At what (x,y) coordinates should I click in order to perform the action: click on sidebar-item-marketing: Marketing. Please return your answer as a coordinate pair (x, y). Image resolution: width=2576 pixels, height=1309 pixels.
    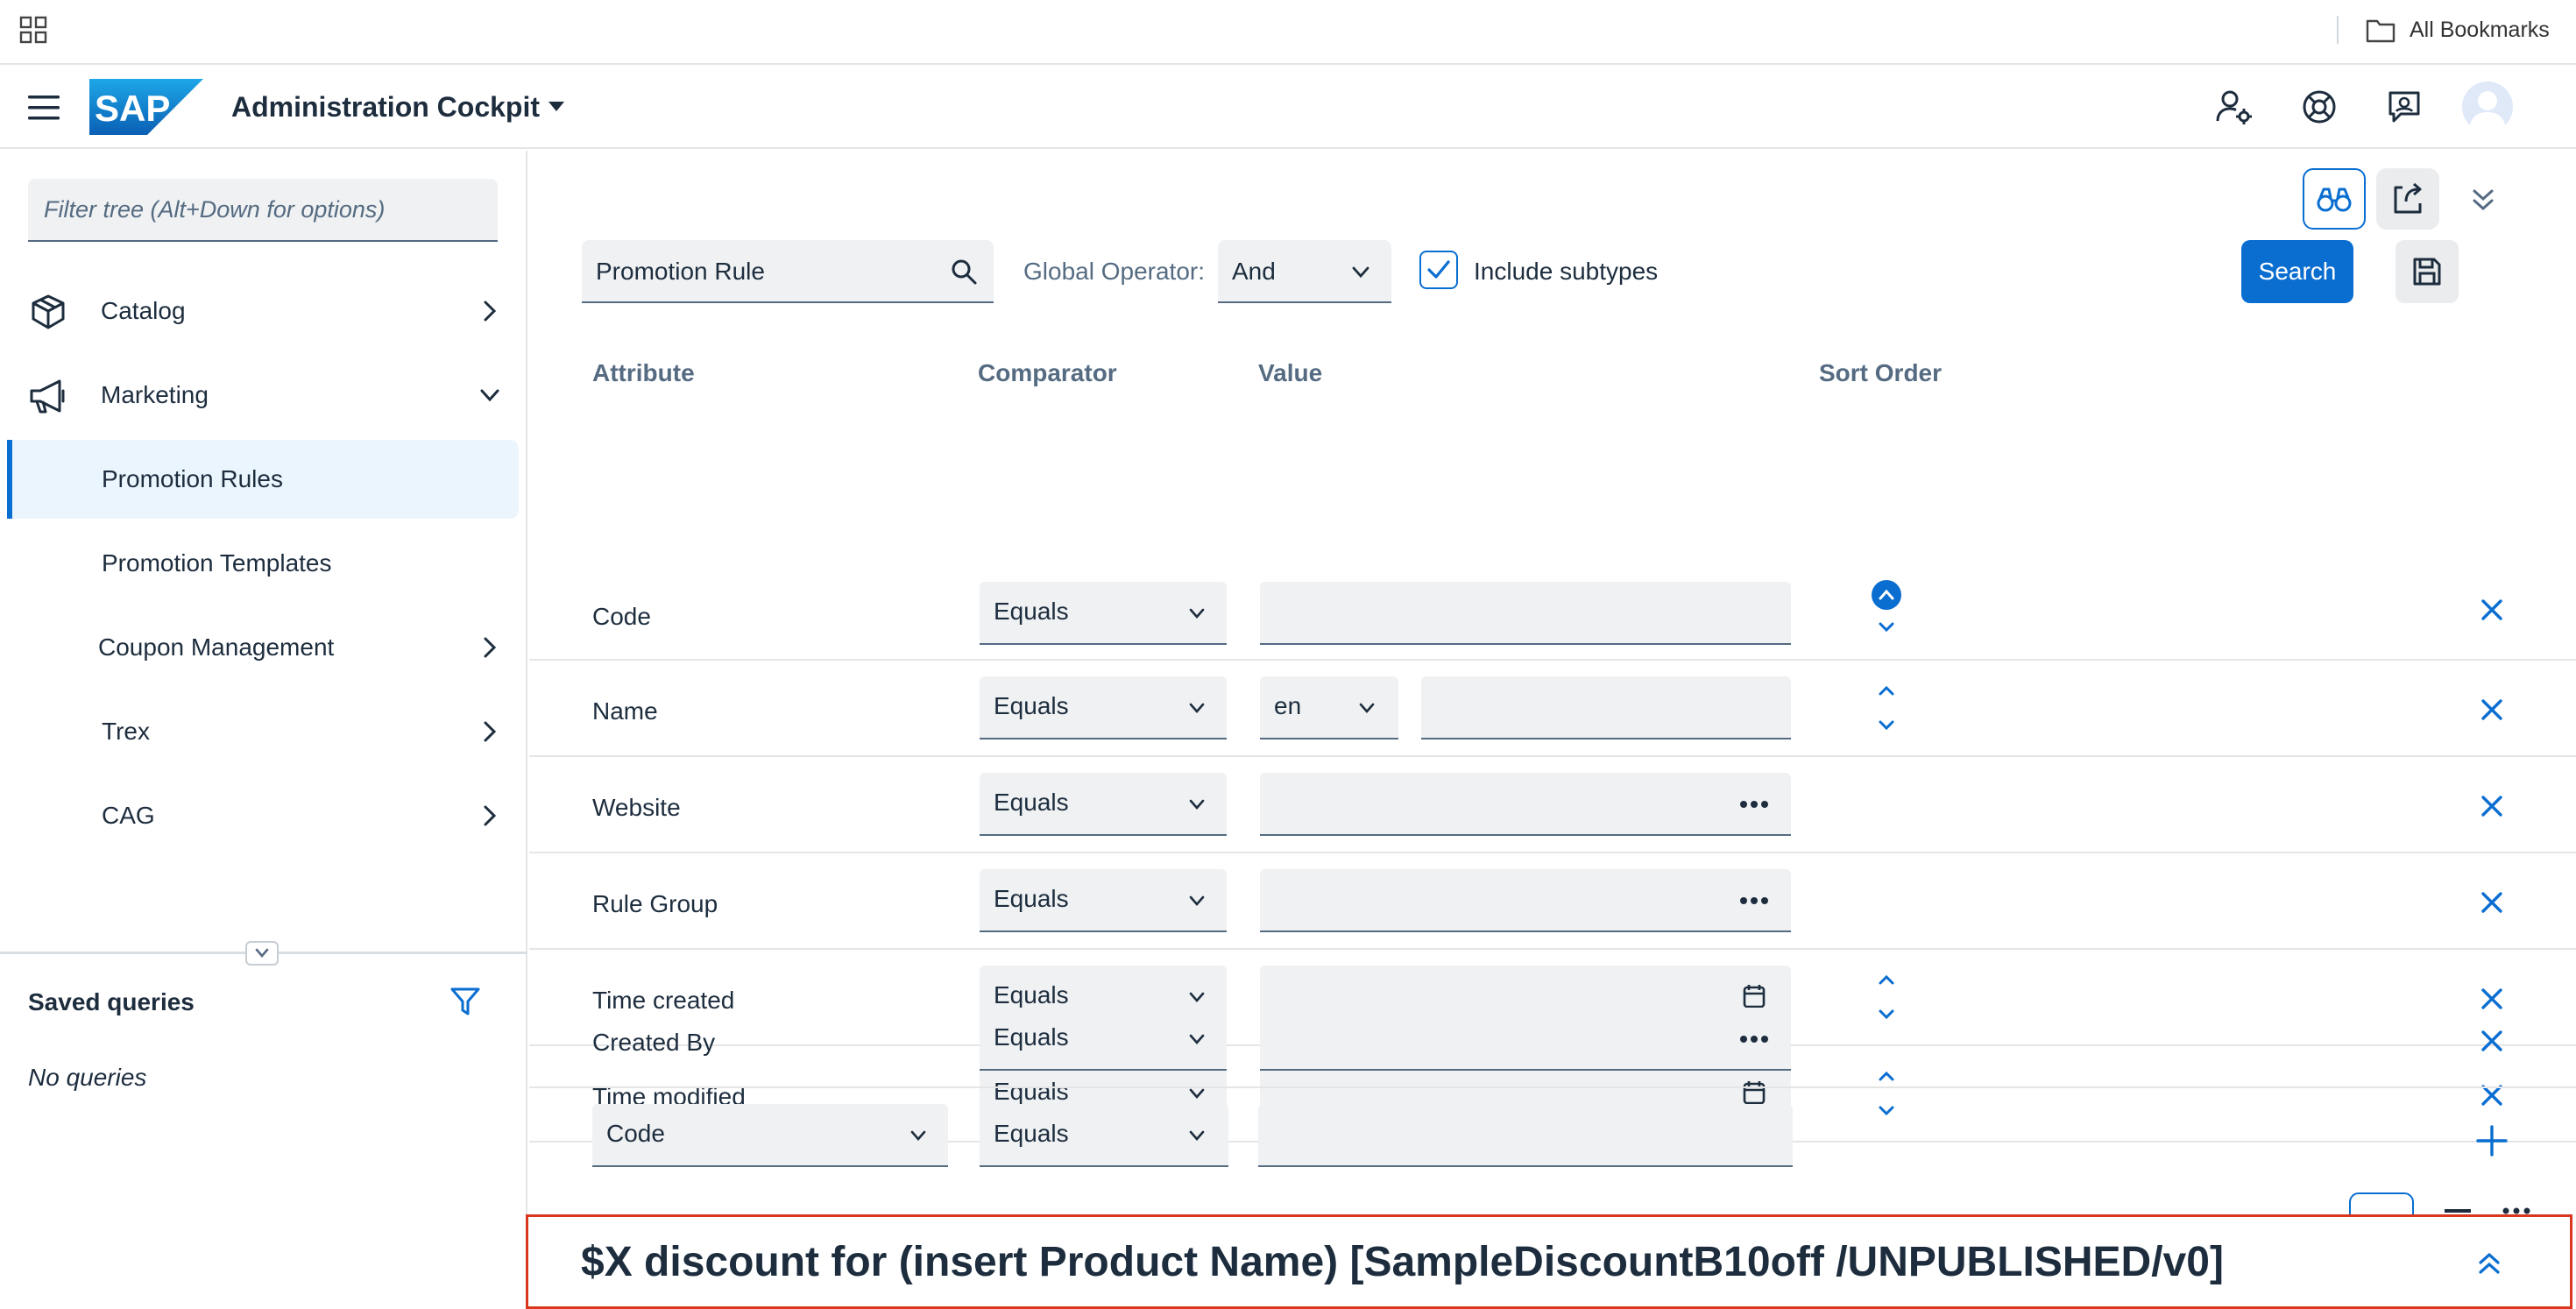
    Looking at the image, I should click on (263, 395).